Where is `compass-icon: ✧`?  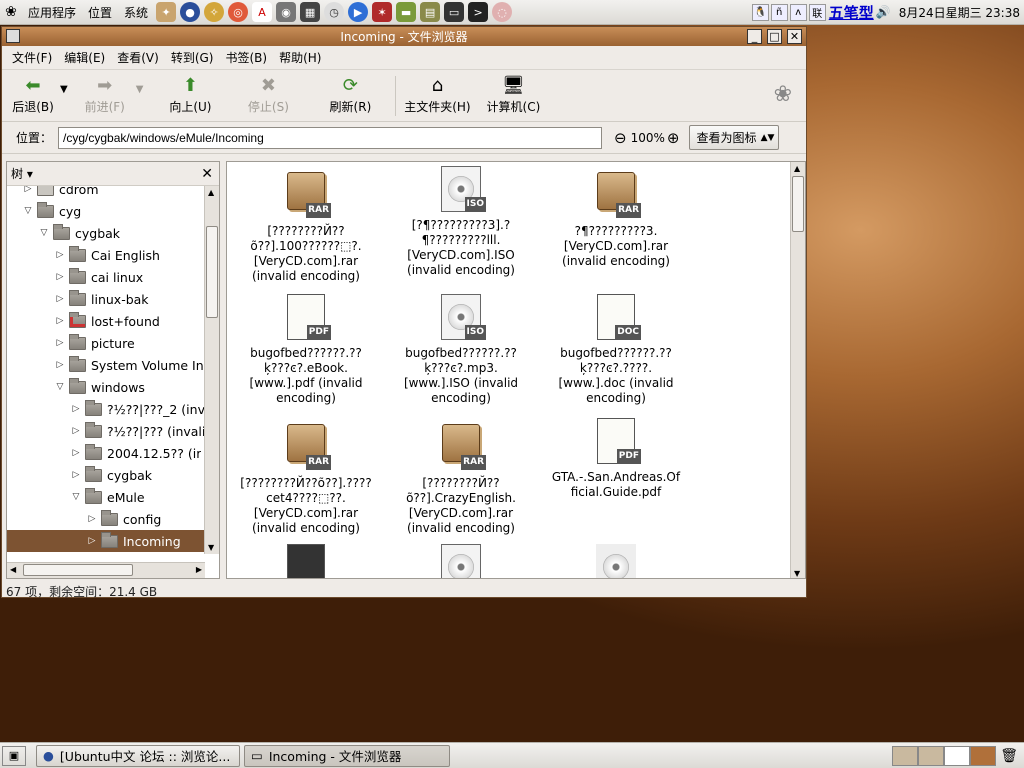 compass-icon: ✧ is located at coordinates (214, 12).